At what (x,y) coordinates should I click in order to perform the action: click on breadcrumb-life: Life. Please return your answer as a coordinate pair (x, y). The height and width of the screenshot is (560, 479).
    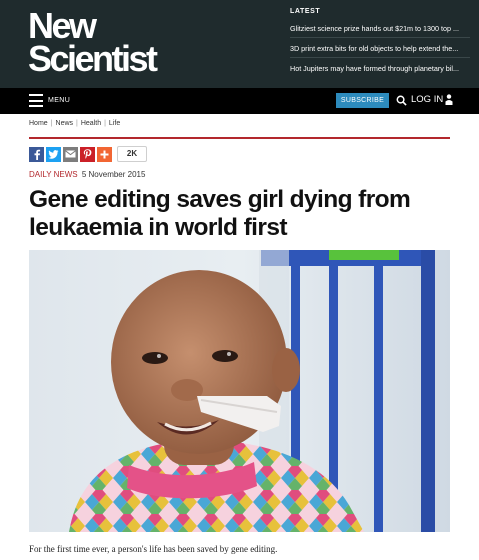
    Looking at the image, I should click on (114, 123).